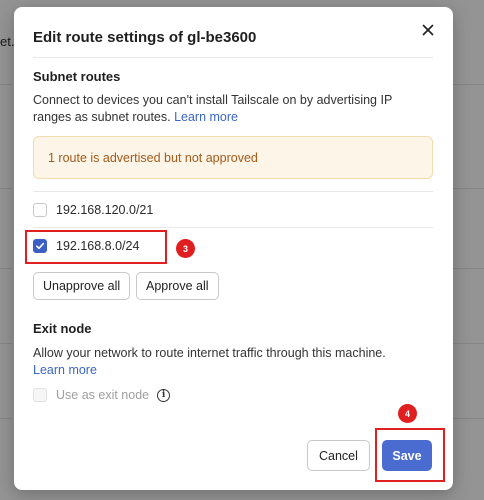 The width and height of the screenshot is (484, 500). Describe the element at coordinates (40, 395) in the screenshot. I see `use-as-exit-node-checkbox` at that location.